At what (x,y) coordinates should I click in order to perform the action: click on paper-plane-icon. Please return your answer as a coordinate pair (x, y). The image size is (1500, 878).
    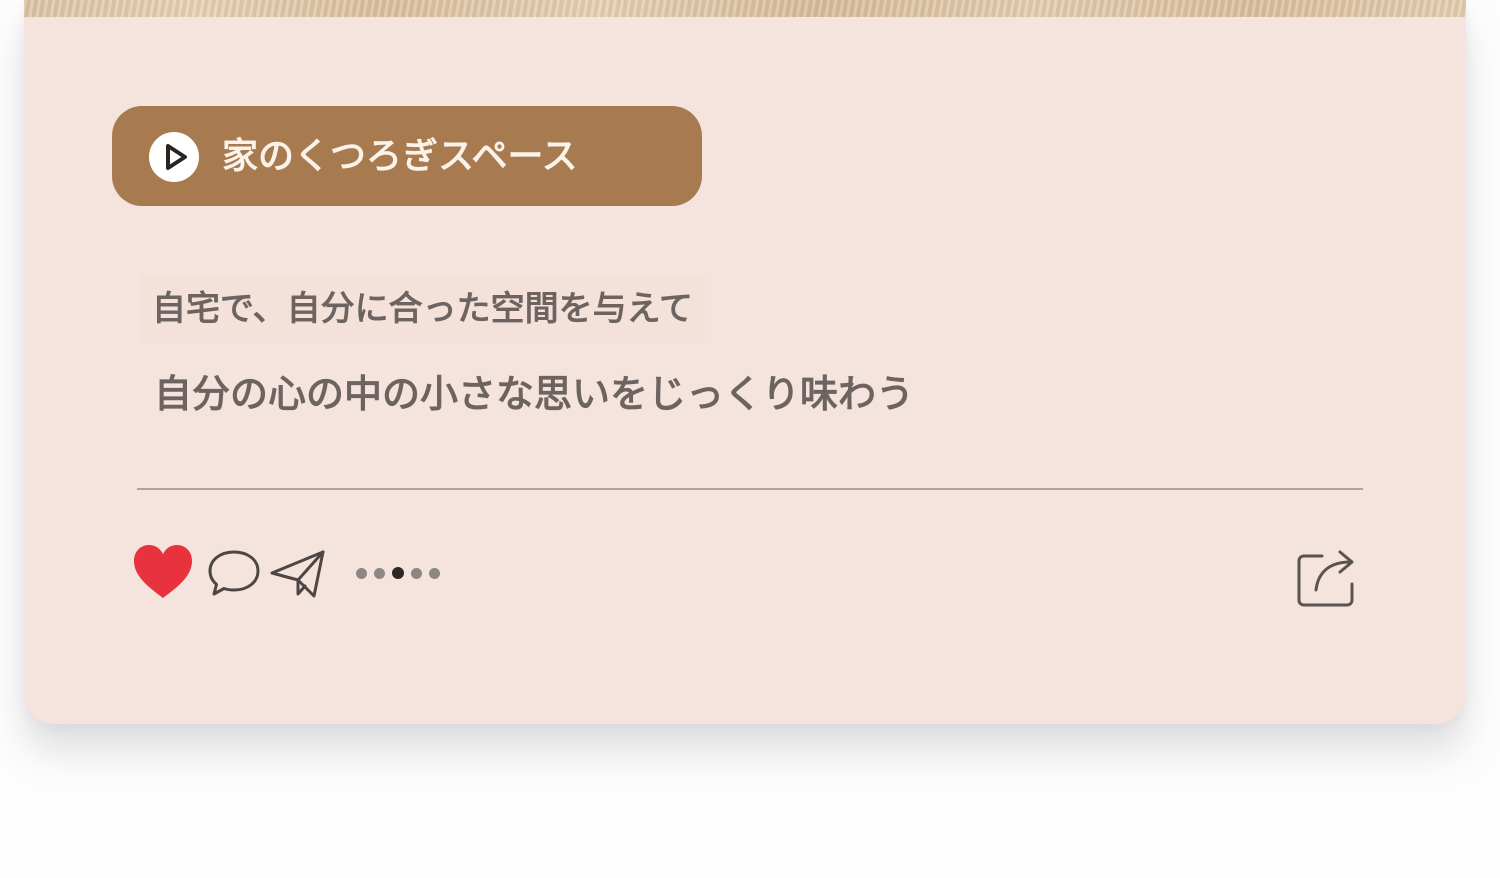
    Looking at the image, I should click on (298, 573).